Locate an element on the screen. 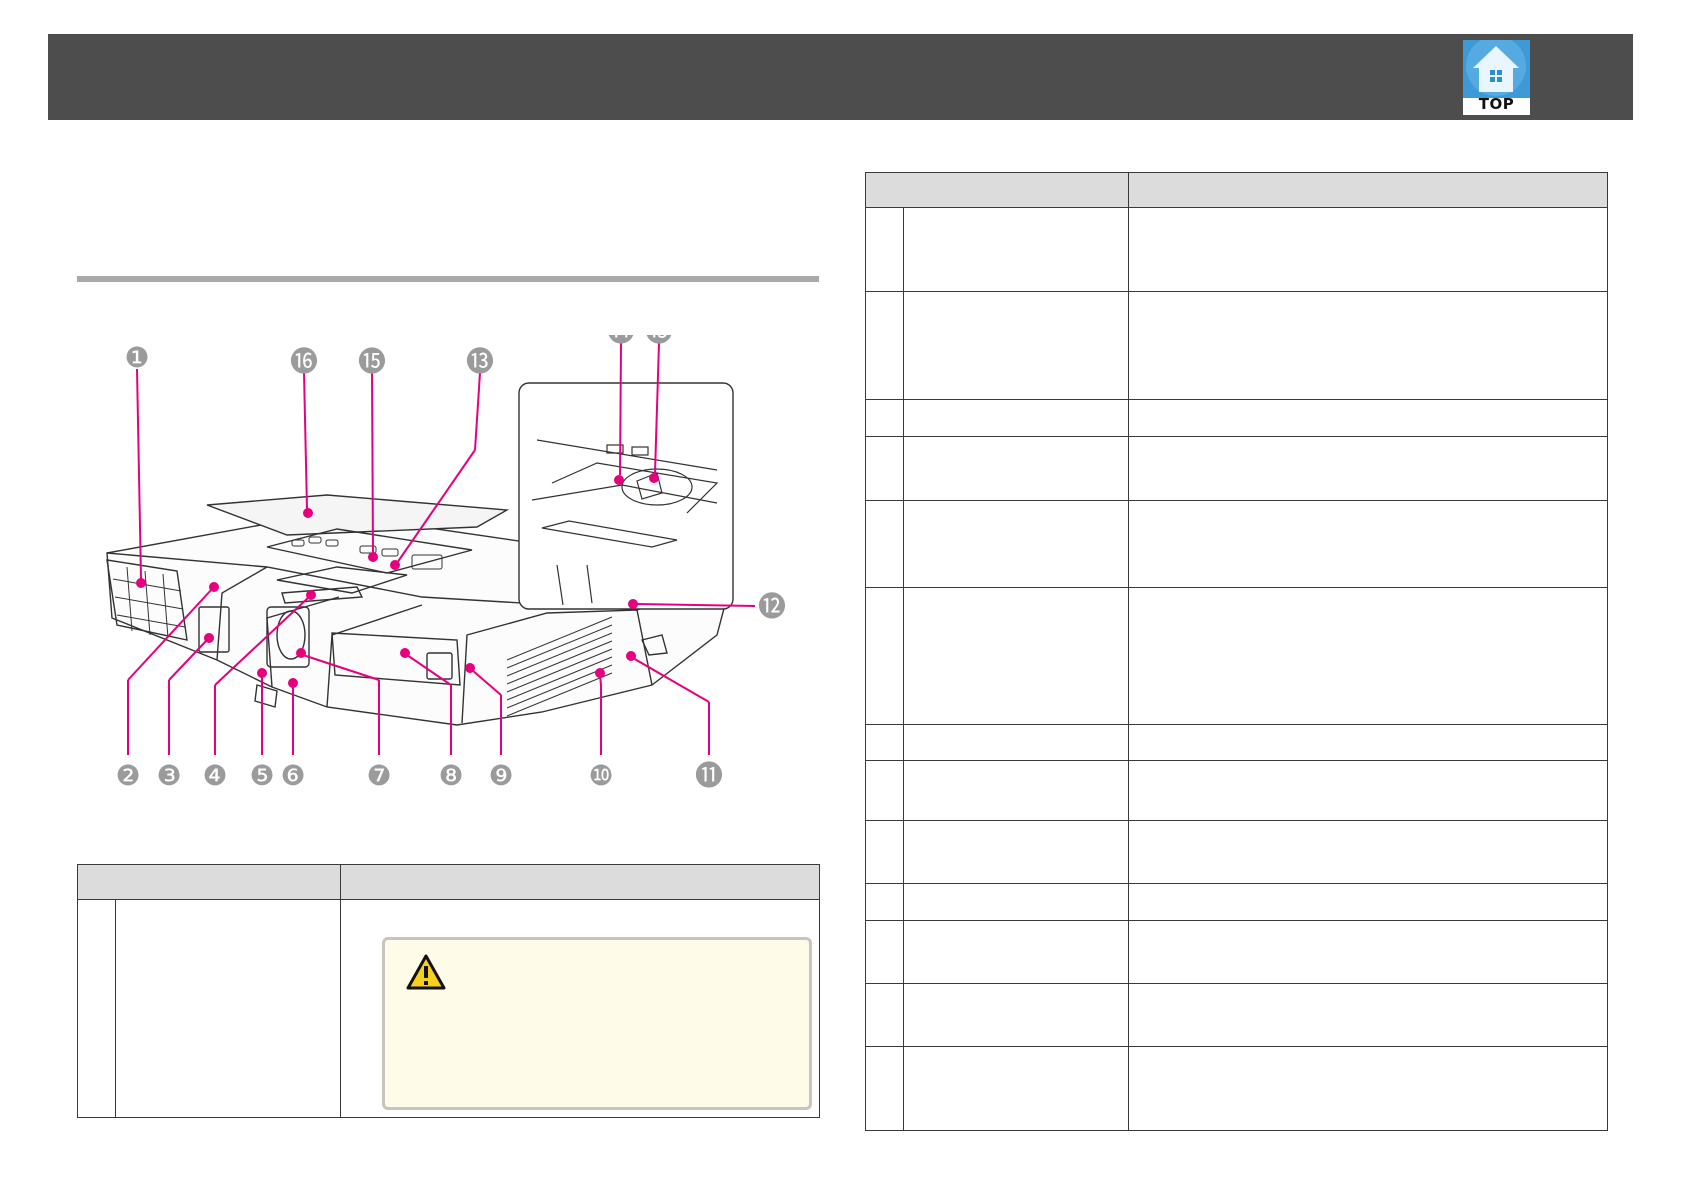 Image resolution: width=1684 pixels, height=1190 pixels. callout-1: ❶ is located at coordinates (136, 357).